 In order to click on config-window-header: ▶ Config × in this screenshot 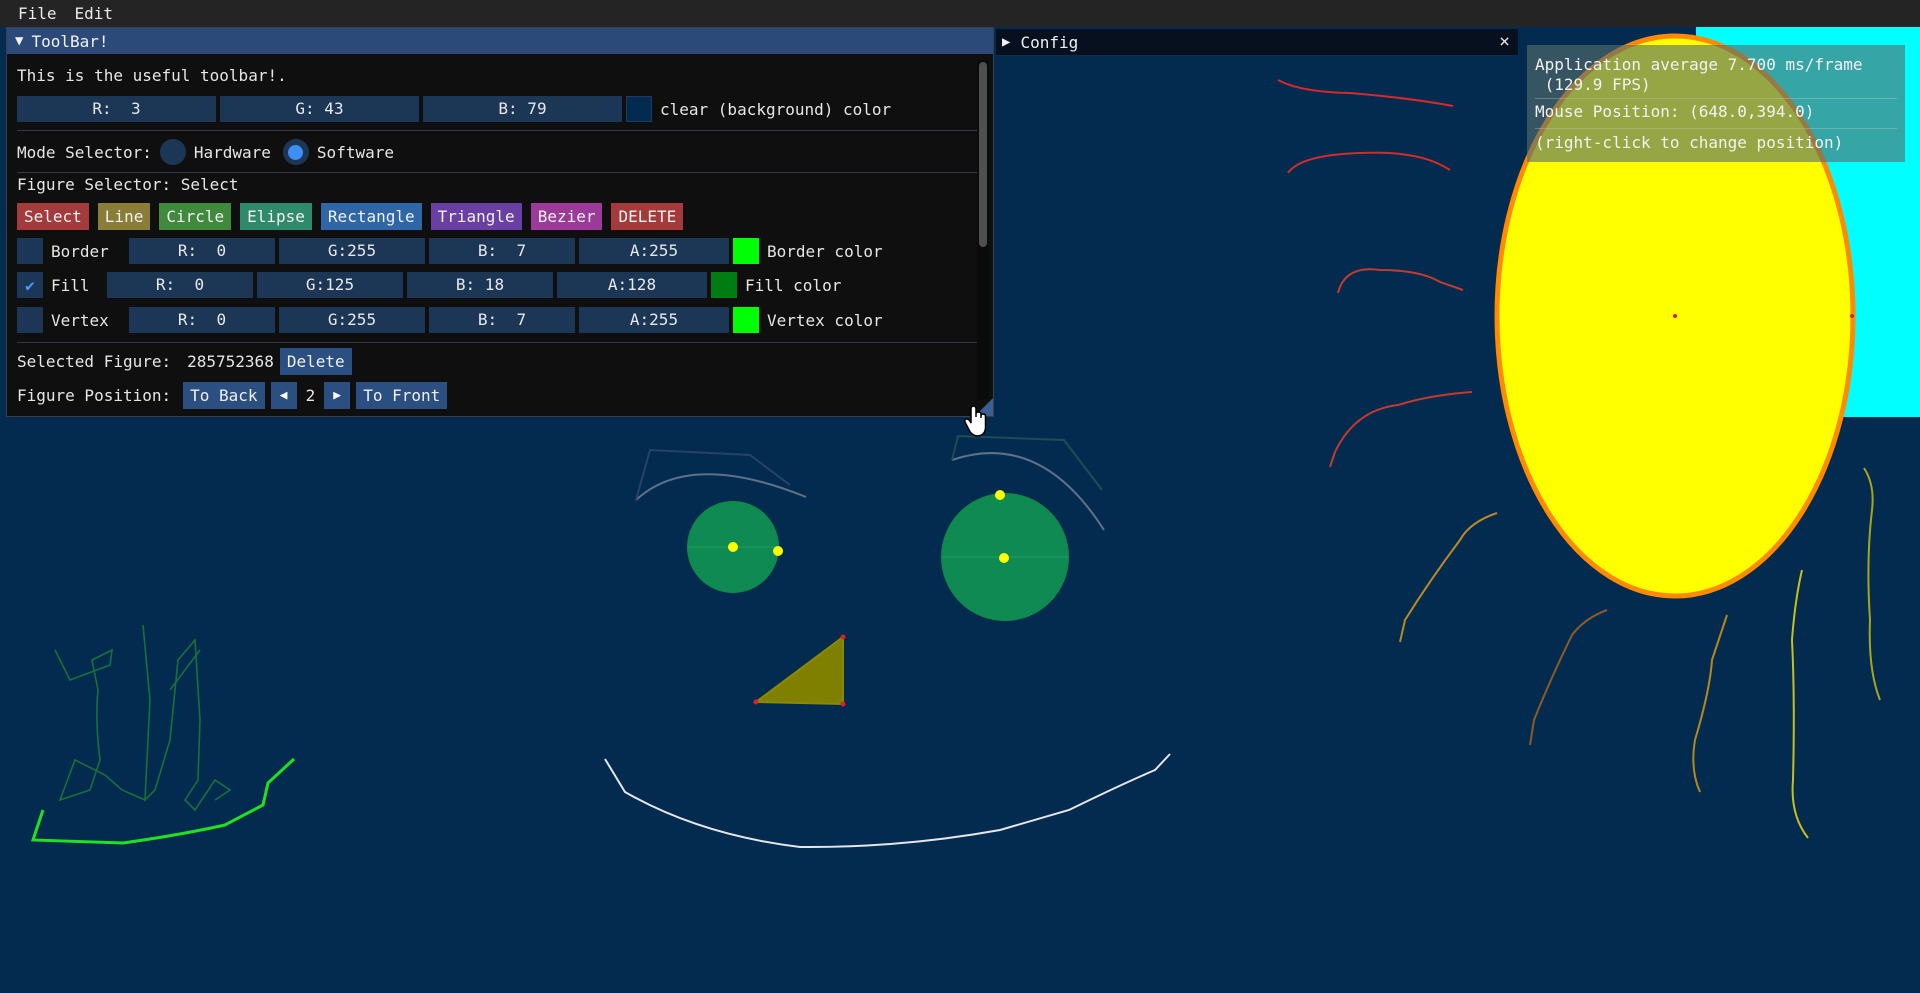, I will do `click(1257, 42)`.